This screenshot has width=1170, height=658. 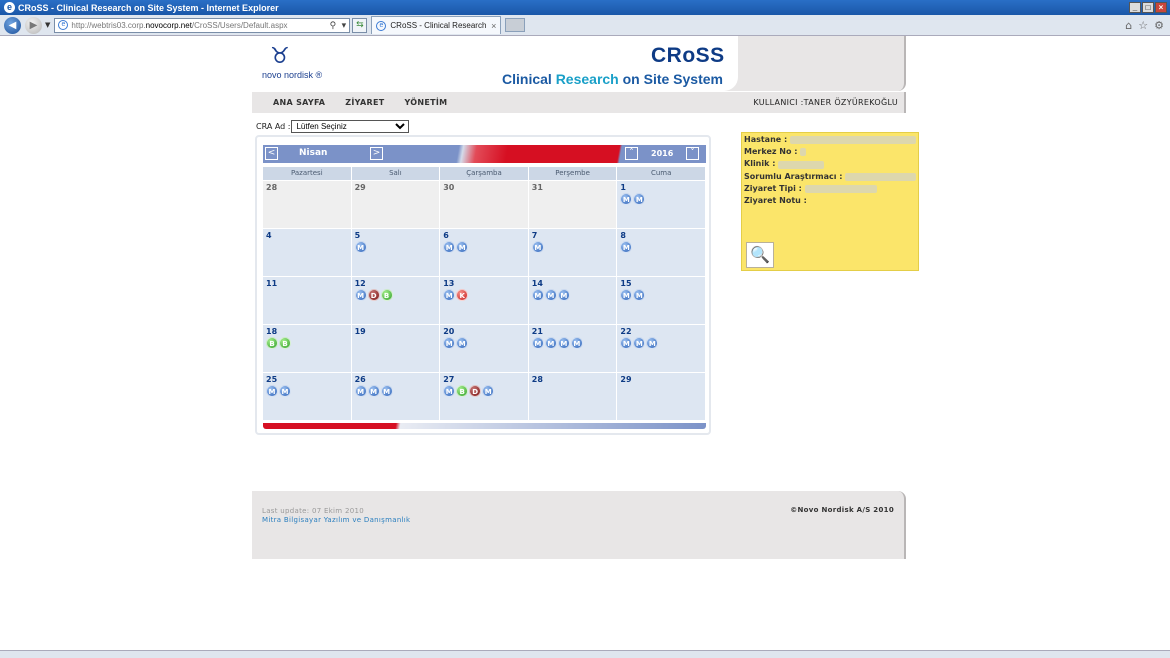 What do you see at coordinates (364, 102) in the screenshot?
I see `menu-visit: ZİYARET` at bounding box center [364, 102].